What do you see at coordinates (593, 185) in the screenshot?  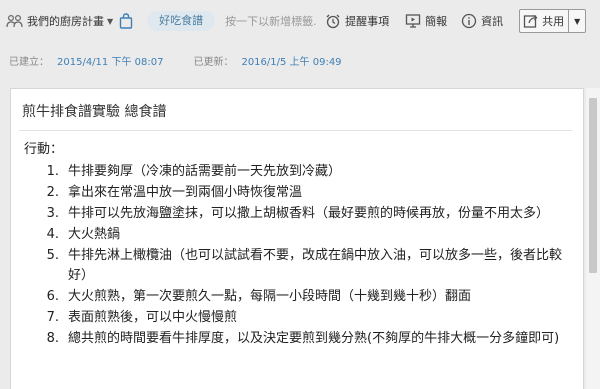 I see `scrollbar-thumb` at bounding box center [593, 185].